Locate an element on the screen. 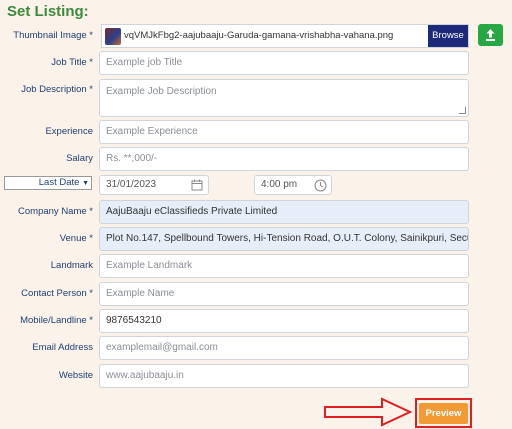  last-time-input: 4:00 pm is located at coordinates (293, 185).